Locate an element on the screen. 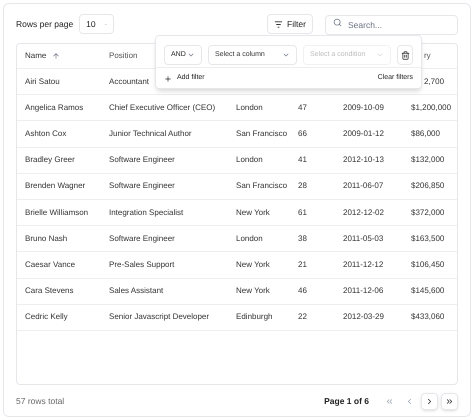 This screenshot has width=474, height=420. table-cell: 2,700 is located at coordinates (434, 81).